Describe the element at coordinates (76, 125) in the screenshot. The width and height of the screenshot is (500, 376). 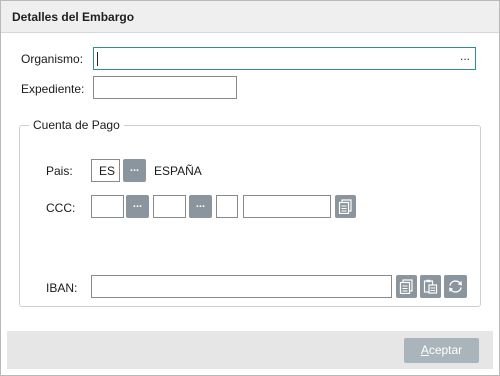
I see `cuenta-de-pago-legend: Cuenta de Pago` at that location.